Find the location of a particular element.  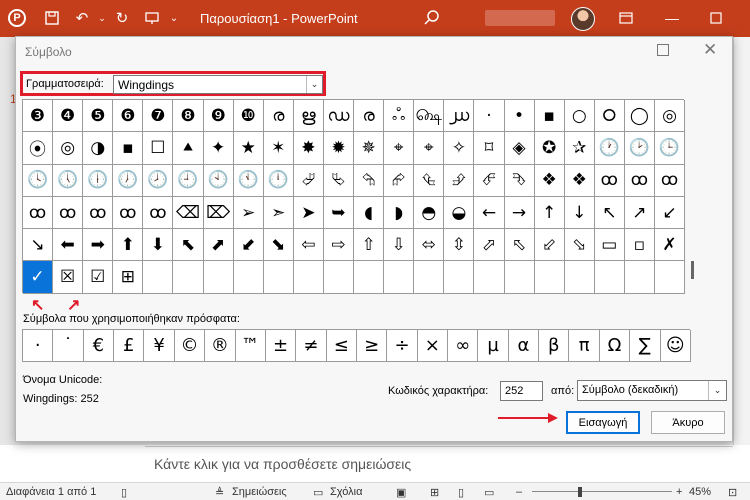

search-icon is located at coordinates (433, 19).